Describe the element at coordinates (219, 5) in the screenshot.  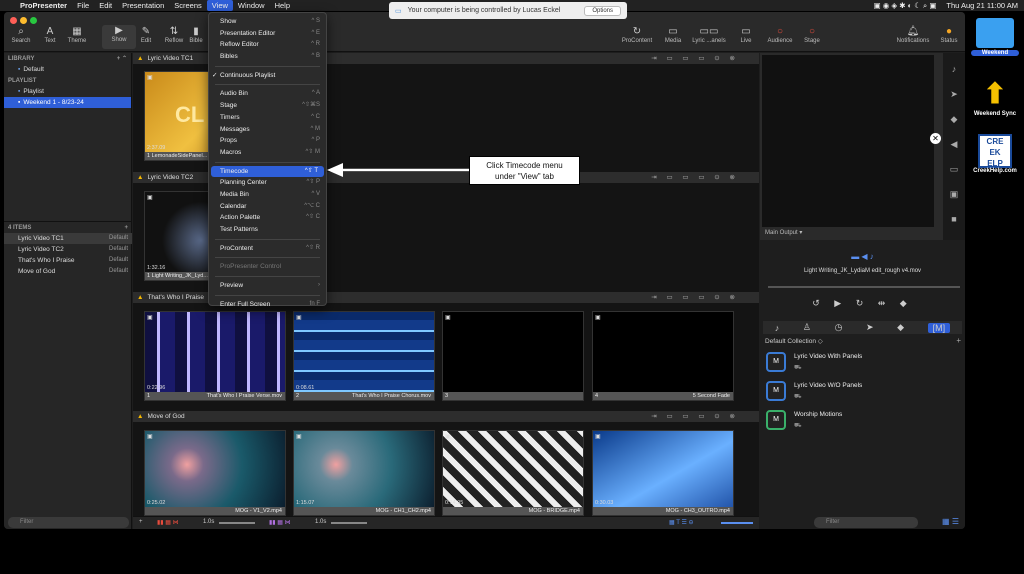
I see `menu-view: View` at that location.